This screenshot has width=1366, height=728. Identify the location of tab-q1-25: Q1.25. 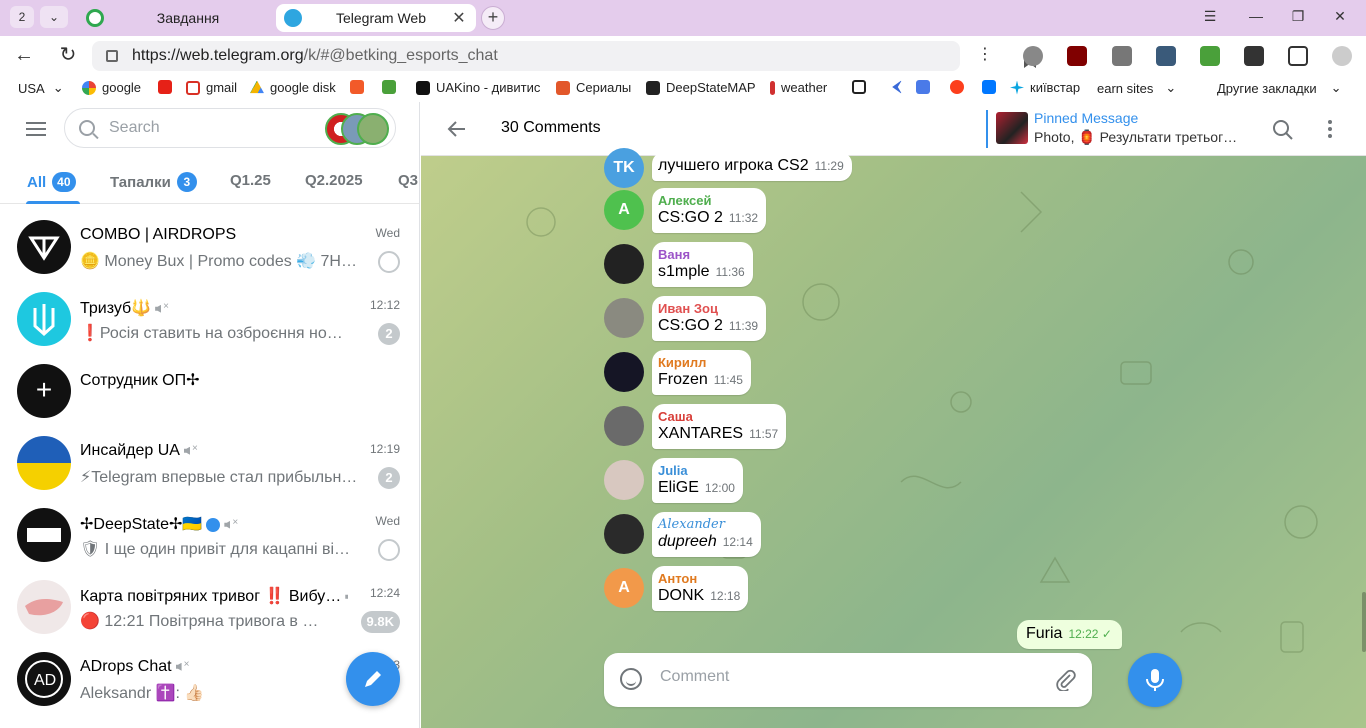
(250, 180).